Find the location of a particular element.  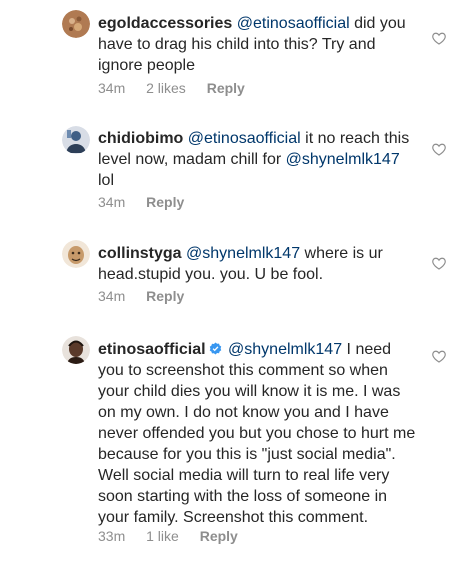

comment-mention-2: @shynelmlk147 is located at coordinates (343, 159).